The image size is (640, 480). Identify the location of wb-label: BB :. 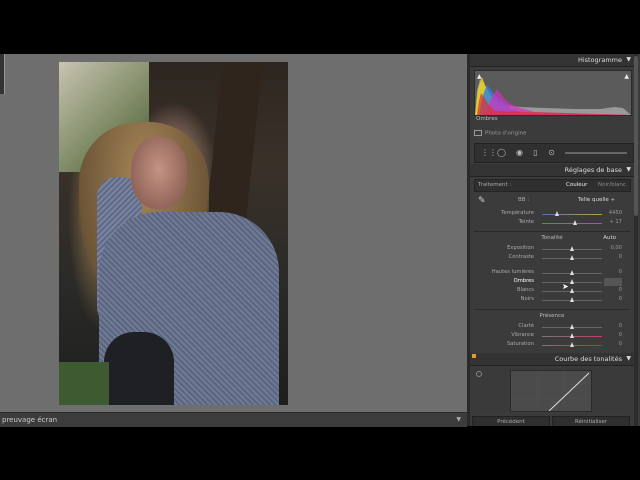
(524, 200).